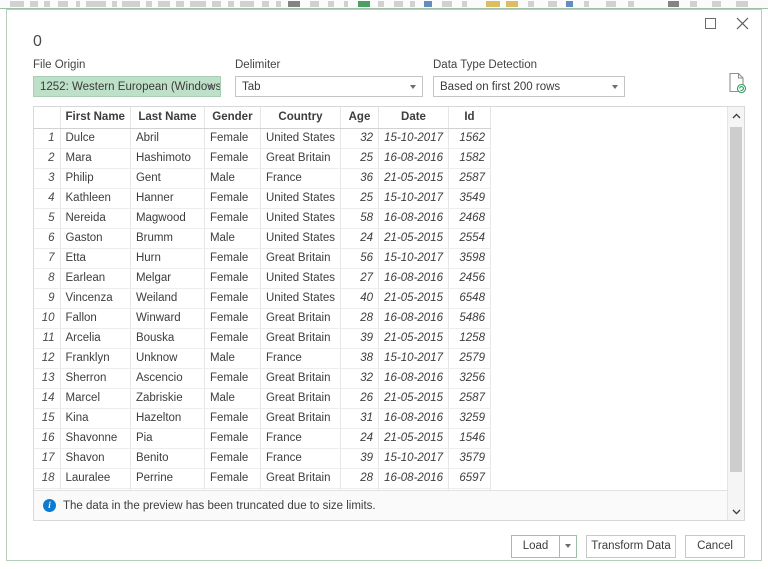  Describe the element at coordinates (359, 178) in the screenshot. I see `cell-age: 36` at that location.